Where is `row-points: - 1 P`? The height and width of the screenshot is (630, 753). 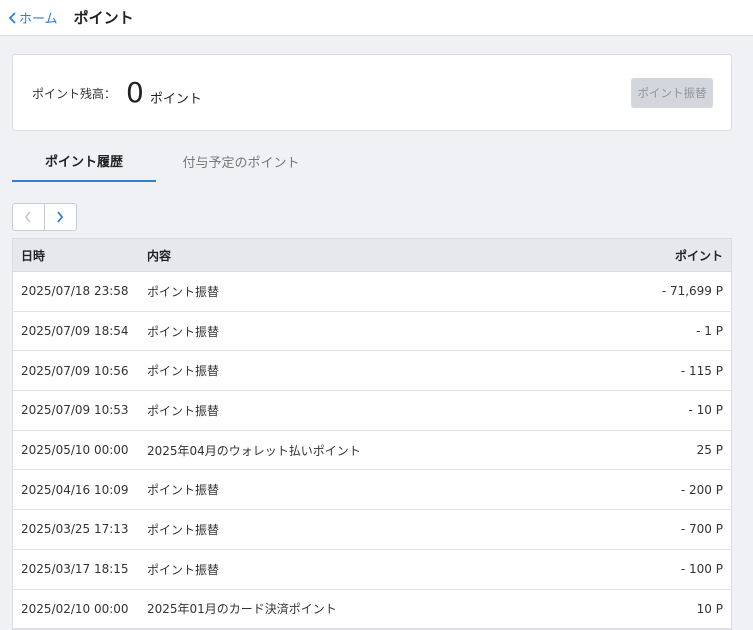 row-points: - 1 P is located at coordinates (709, 331).